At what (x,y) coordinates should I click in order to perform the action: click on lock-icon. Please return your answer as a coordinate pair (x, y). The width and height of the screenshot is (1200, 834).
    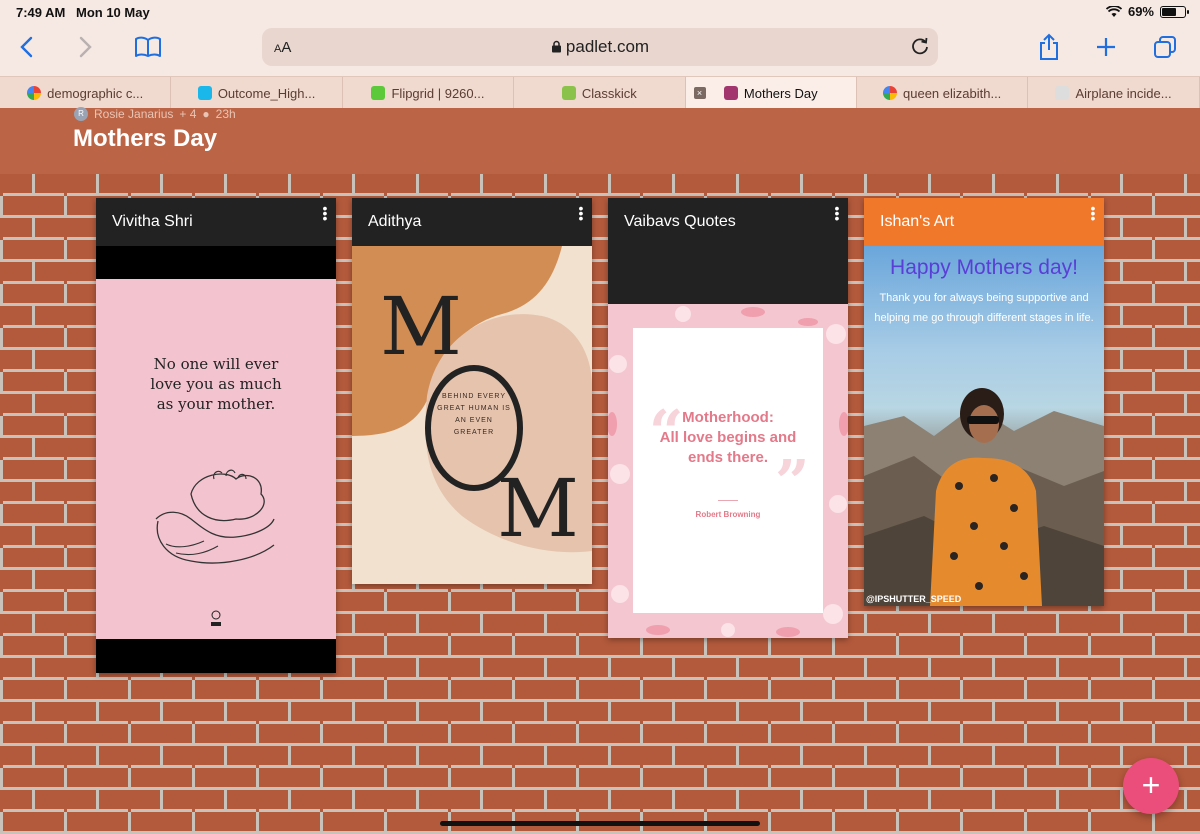
    Looking at the image, I should click on (556, 46).